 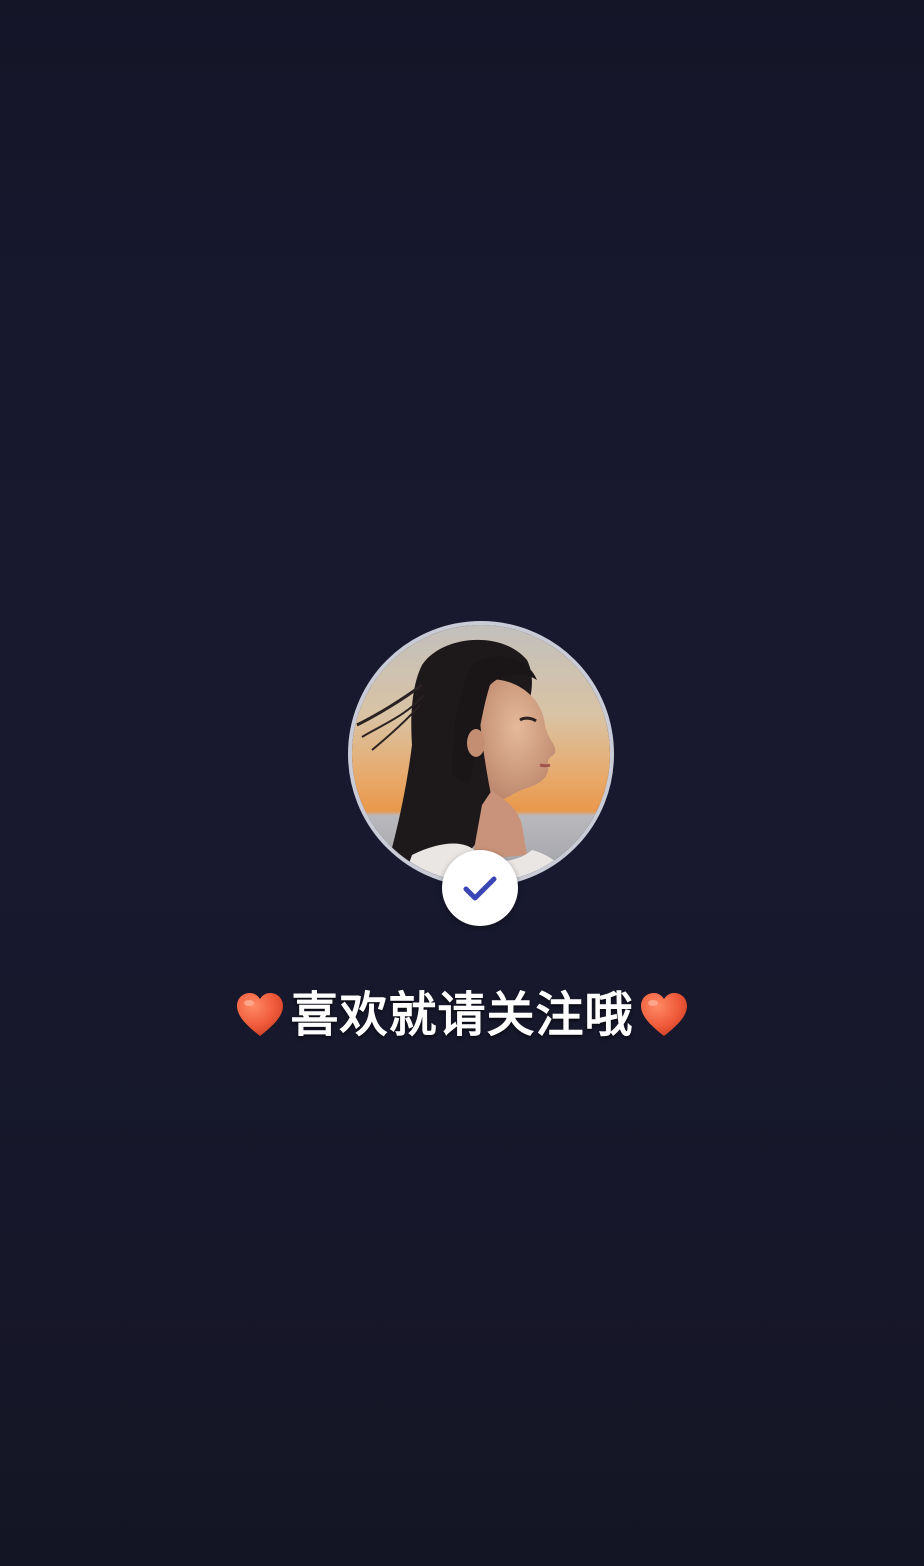 What do you see at coordinates (664, 1015) in the screenshot?
I see `heart-emoji-right-icon` at bounding box center [664, 1015].